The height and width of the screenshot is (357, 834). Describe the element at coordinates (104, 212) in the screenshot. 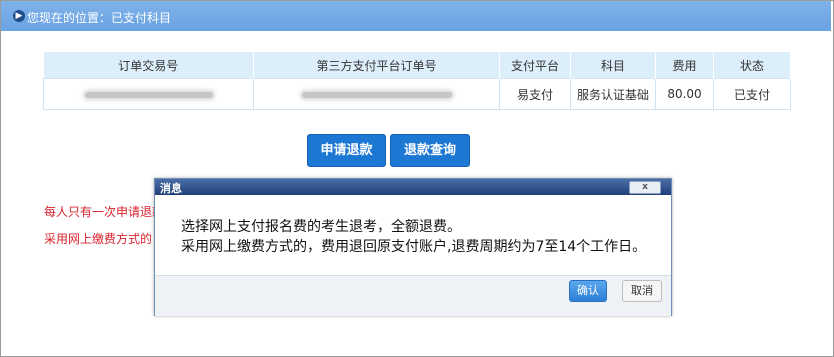

I see `refund-note-1: 每人只有一次申请退款` at that location.